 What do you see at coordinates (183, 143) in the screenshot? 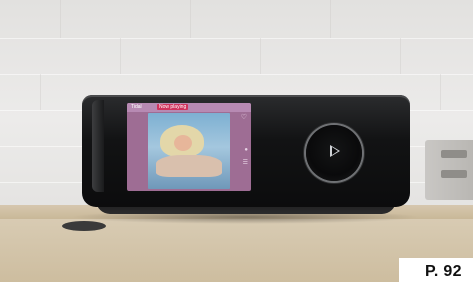
I see `album-figure-face` at bounding box center [183, 143].